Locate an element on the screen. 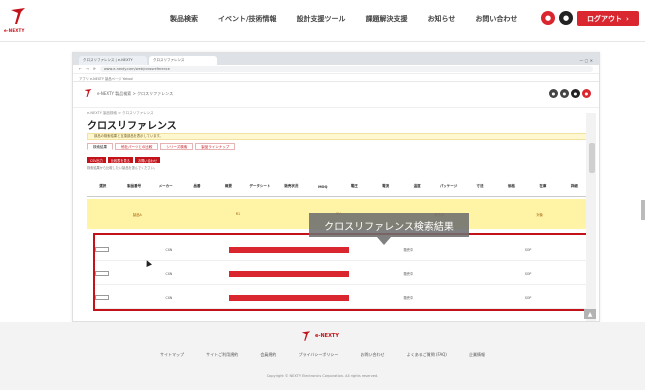 This screenshot has width=645, height=390. back-icon: ← is located at coordinates (80, 69).